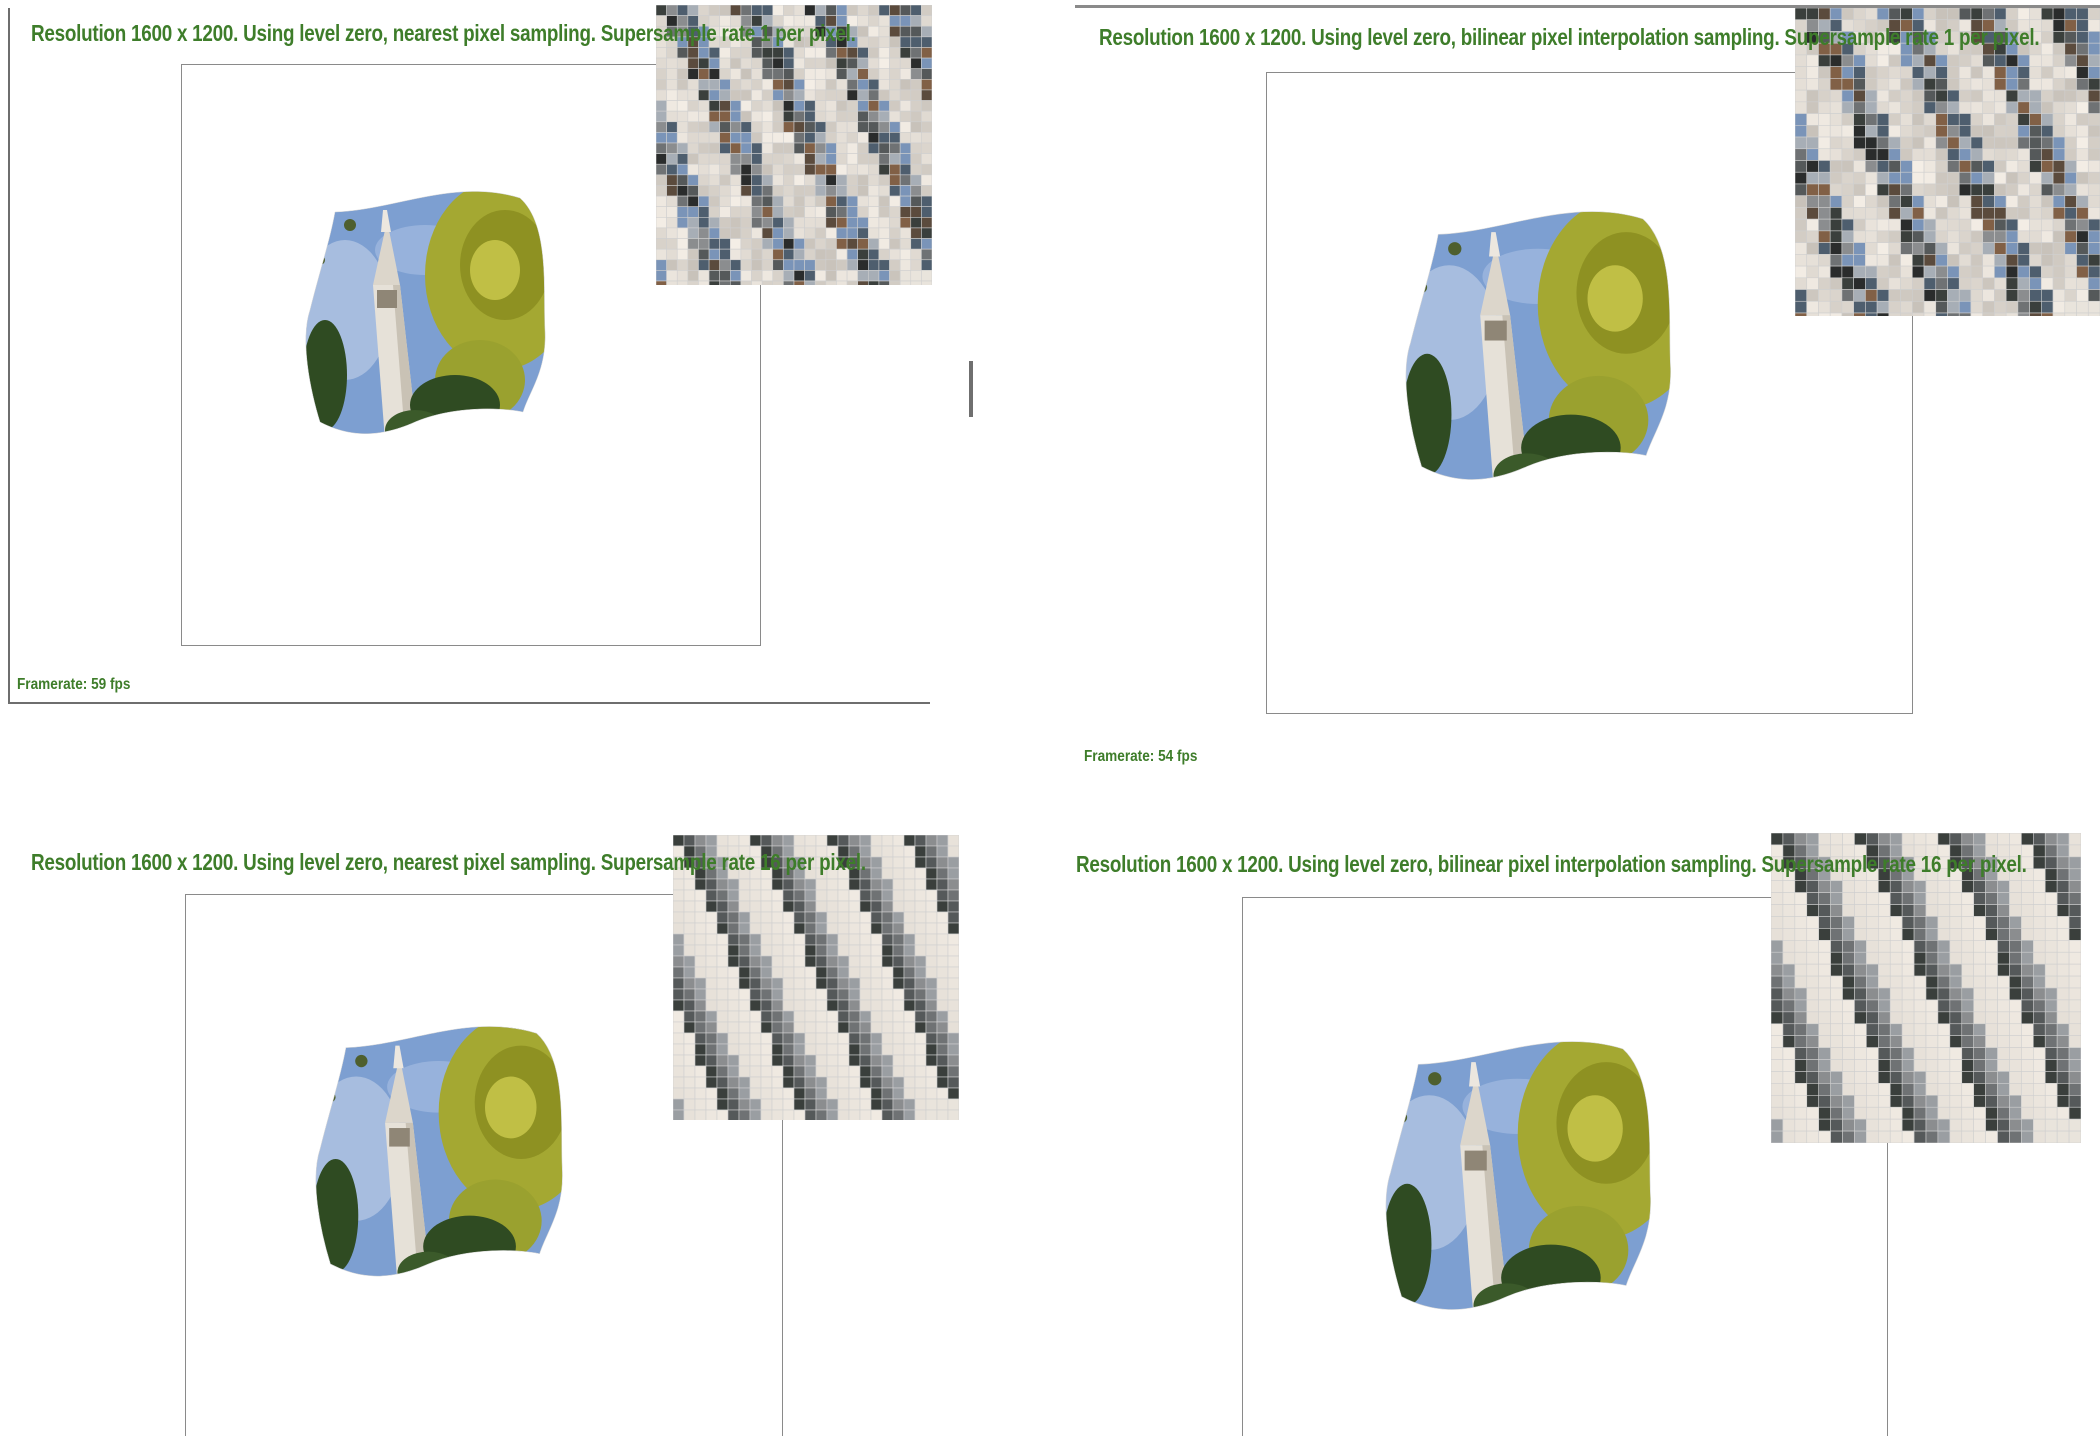 The image size is (2100, 1436). I want to click on window-border-left, so click(9, 355).